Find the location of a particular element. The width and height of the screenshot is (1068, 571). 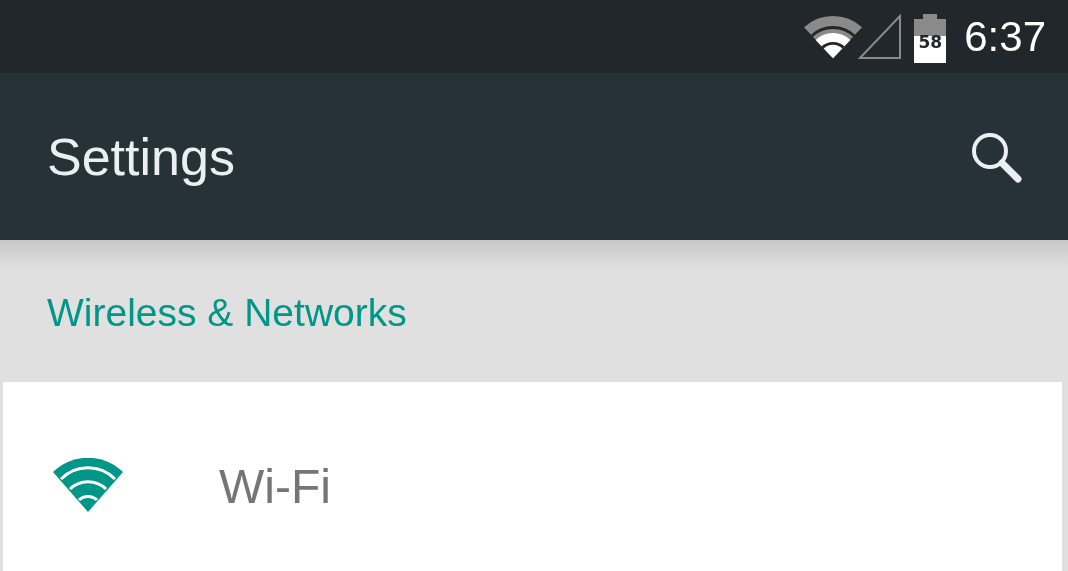

clock: 6:37 is located at coordinates (1005, 36).